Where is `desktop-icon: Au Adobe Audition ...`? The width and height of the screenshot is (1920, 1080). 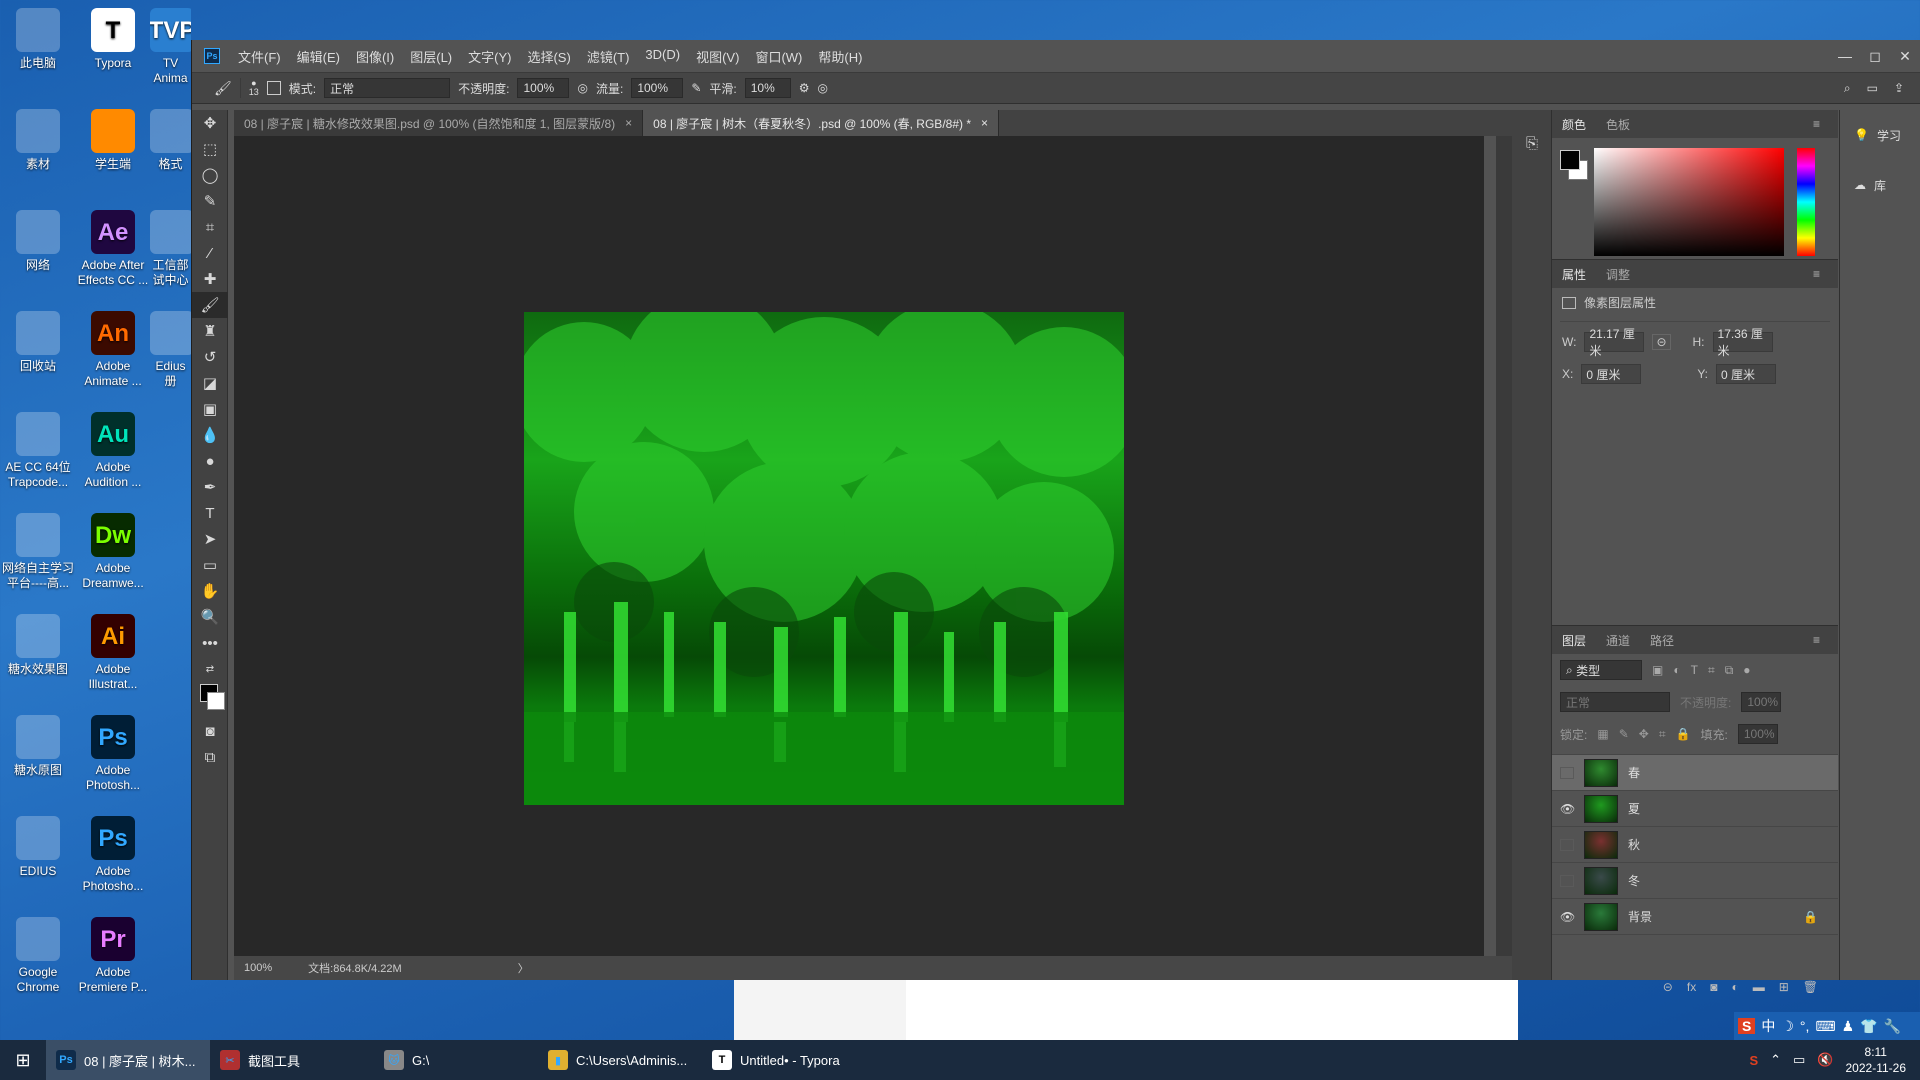
desktop-icon: Au Adobe Audition ... is located at coordinates (113, 451).